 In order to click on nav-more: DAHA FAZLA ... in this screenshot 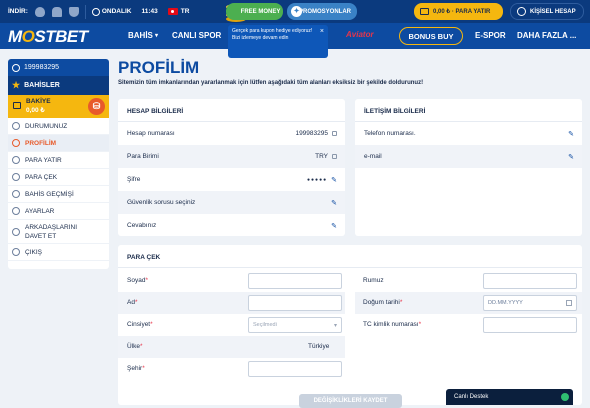, I will do `click(546, 35)`.